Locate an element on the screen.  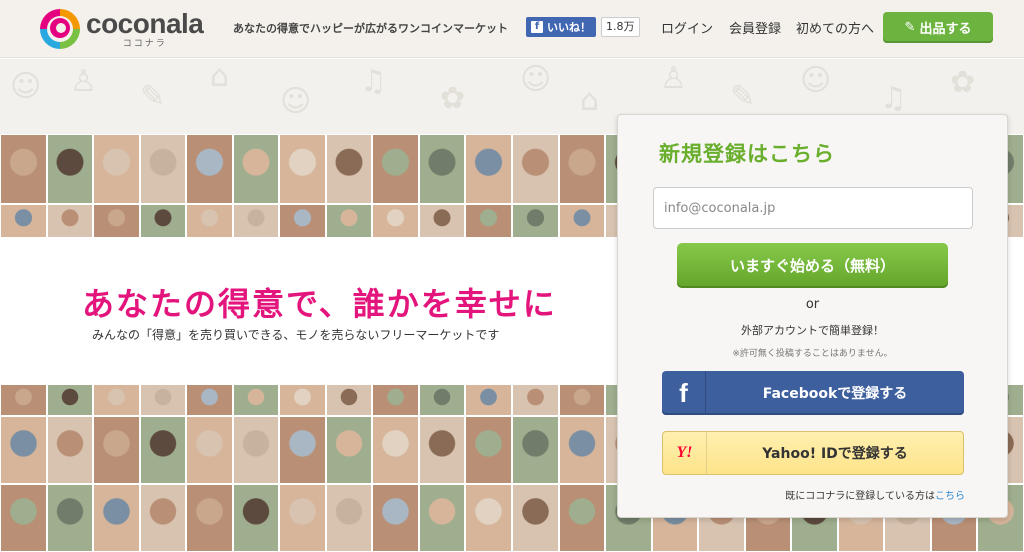
facebook-like-button: f いいね！ is located at coordinates (561, 27).